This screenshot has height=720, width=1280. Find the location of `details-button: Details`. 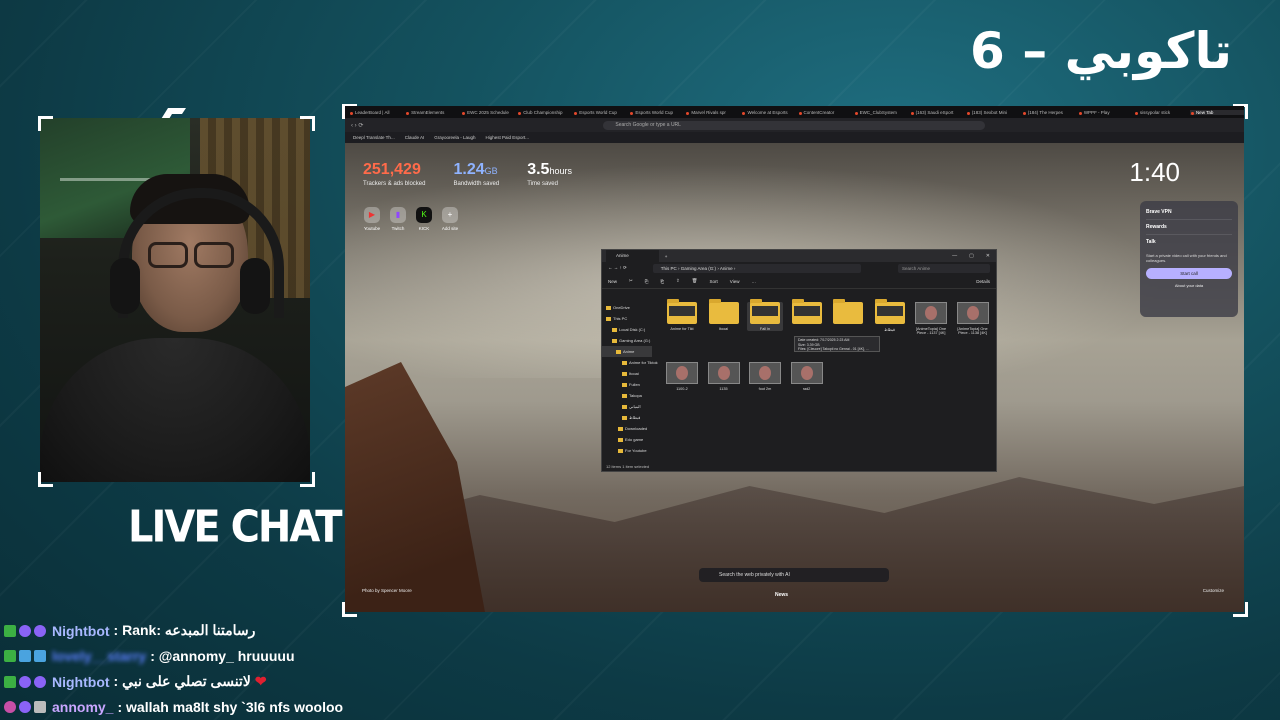

details-button: Details is located at coordinates (983, 281).